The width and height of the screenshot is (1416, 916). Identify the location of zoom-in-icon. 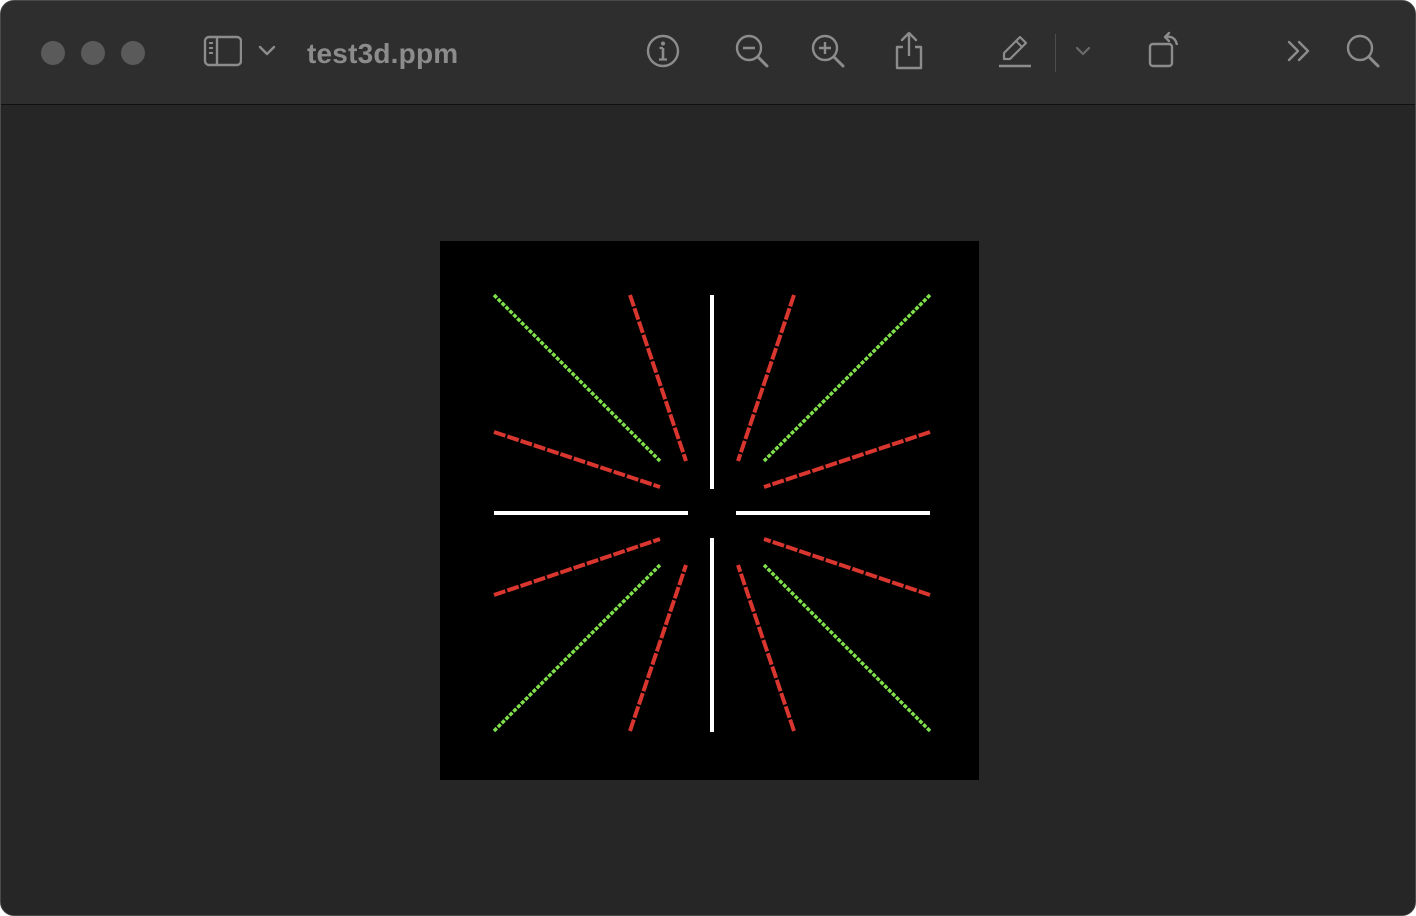
(828, 51).